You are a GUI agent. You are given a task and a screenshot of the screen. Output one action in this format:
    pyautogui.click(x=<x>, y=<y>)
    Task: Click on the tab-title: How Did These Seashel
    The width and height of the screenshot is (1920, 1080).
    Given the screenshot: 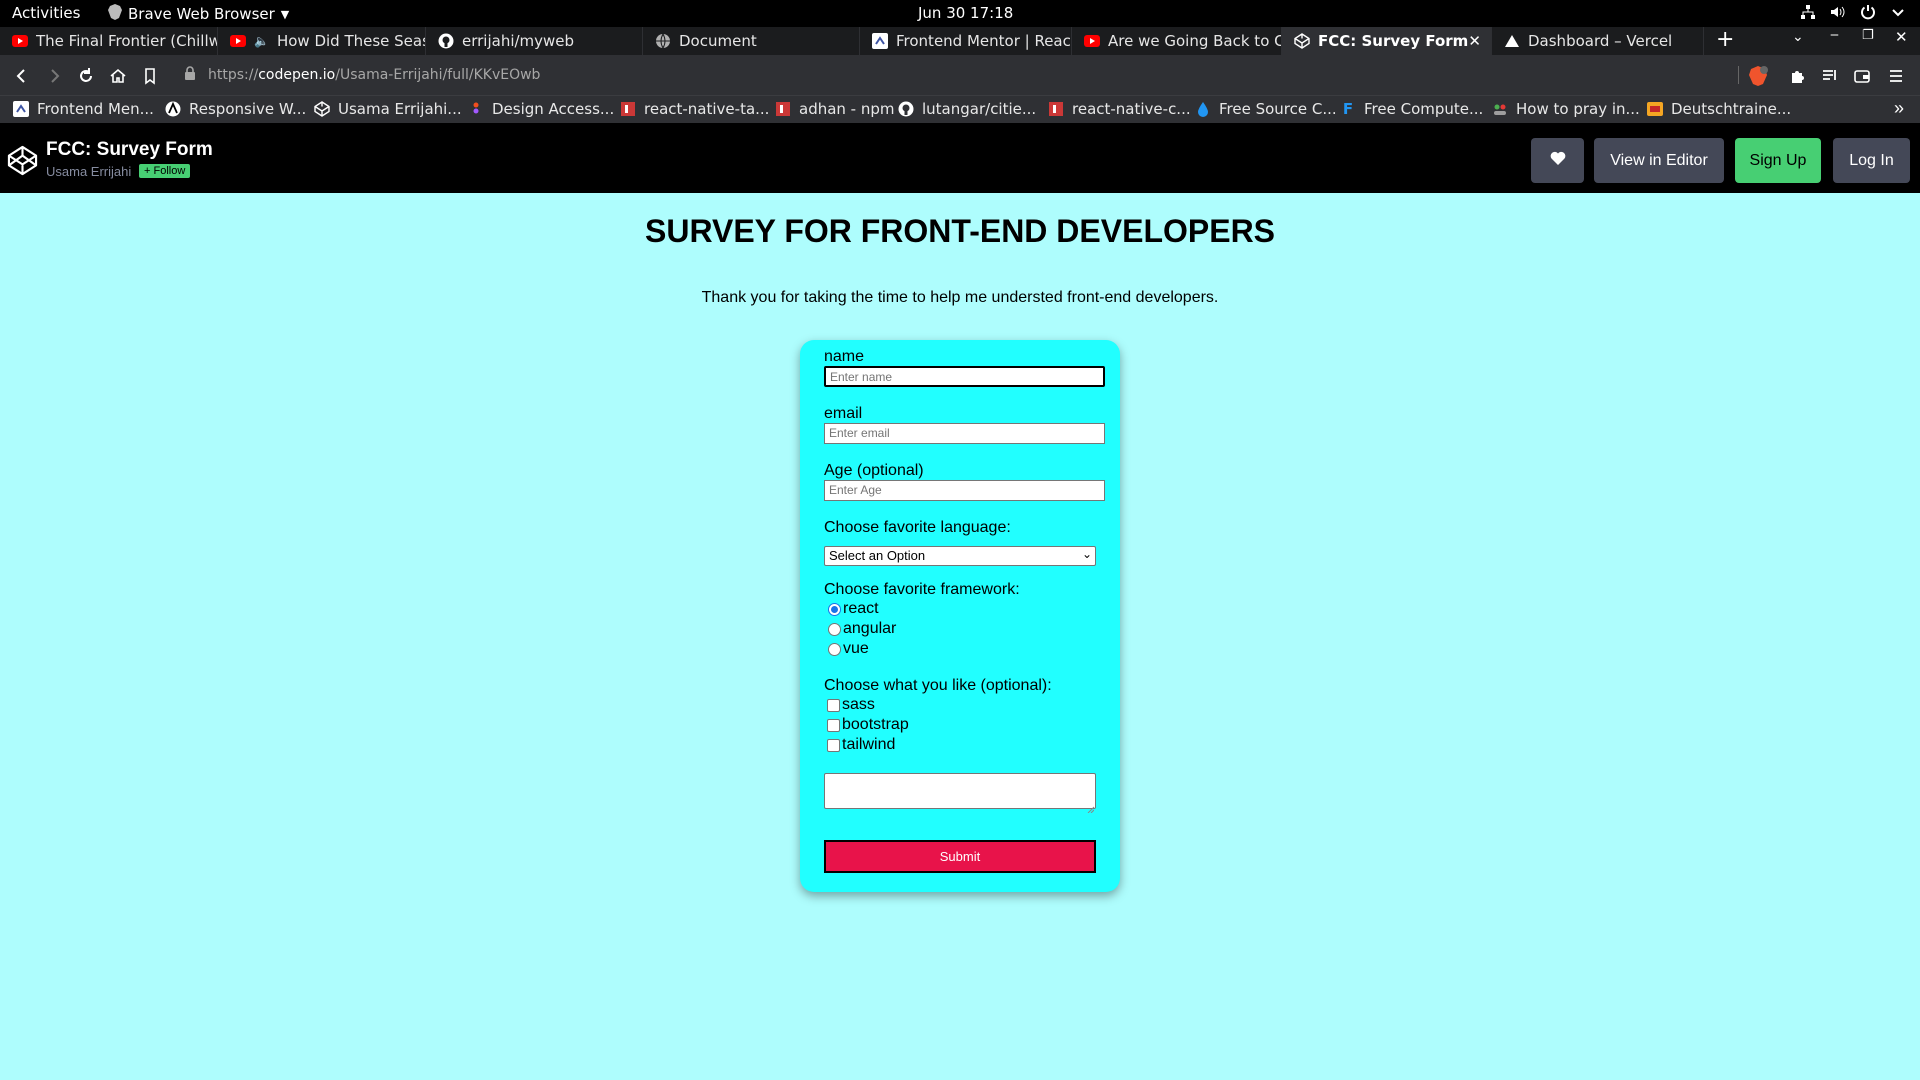 What is the action you would take?
    pyautogui.click(x=350, y=41)
    